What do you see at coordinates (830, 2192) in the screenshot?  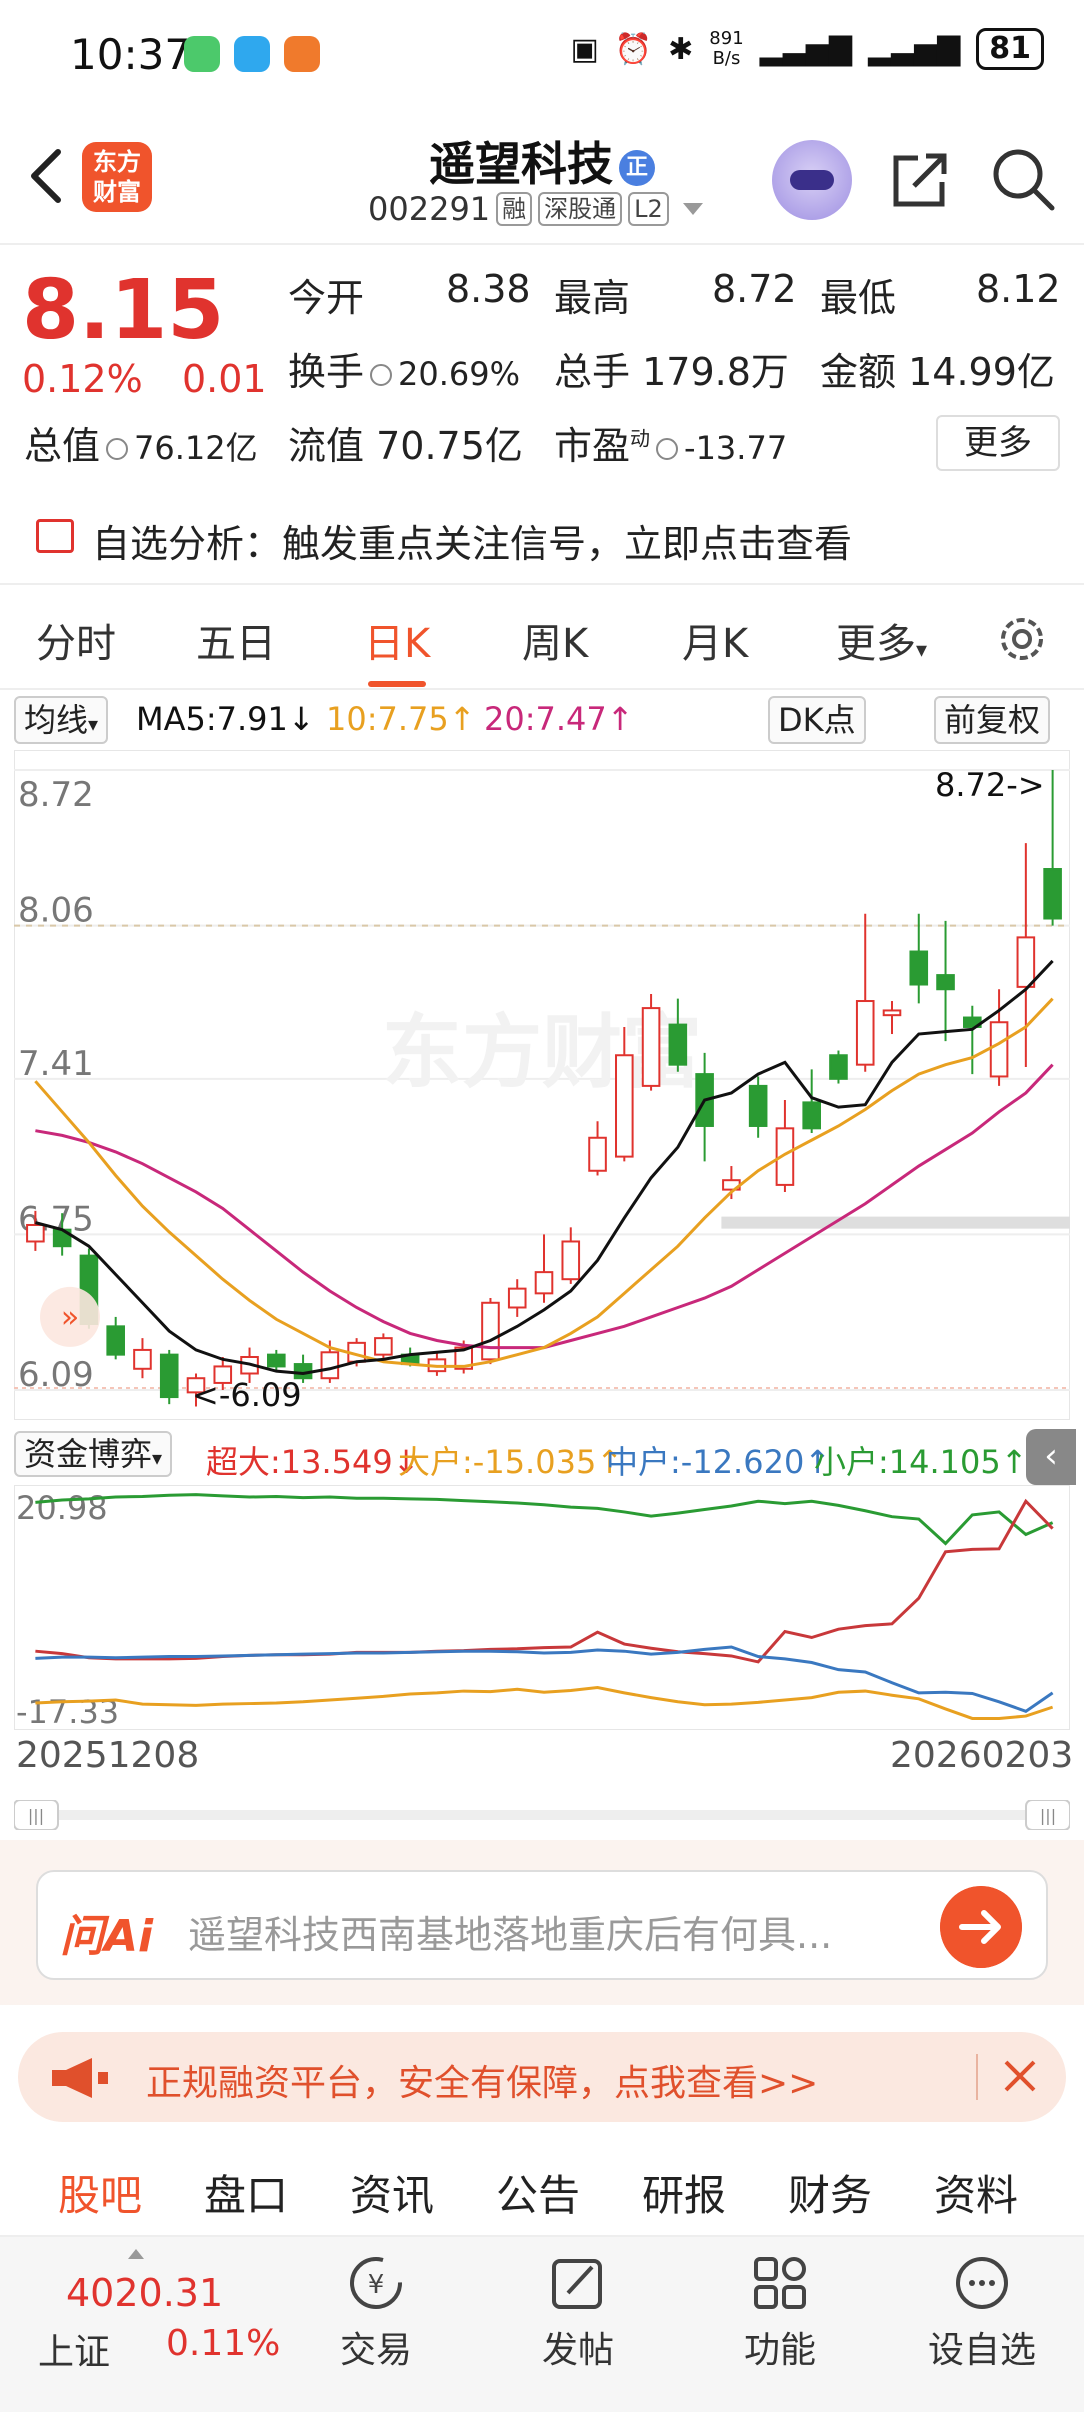 I see `tab-financials: 财务` at bounding box center [830, 2192].